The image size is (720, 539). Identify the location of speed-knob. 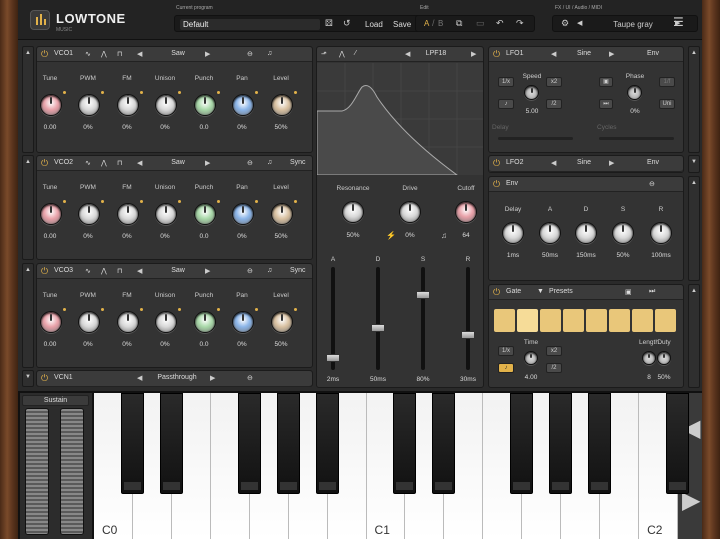
(531, 92).